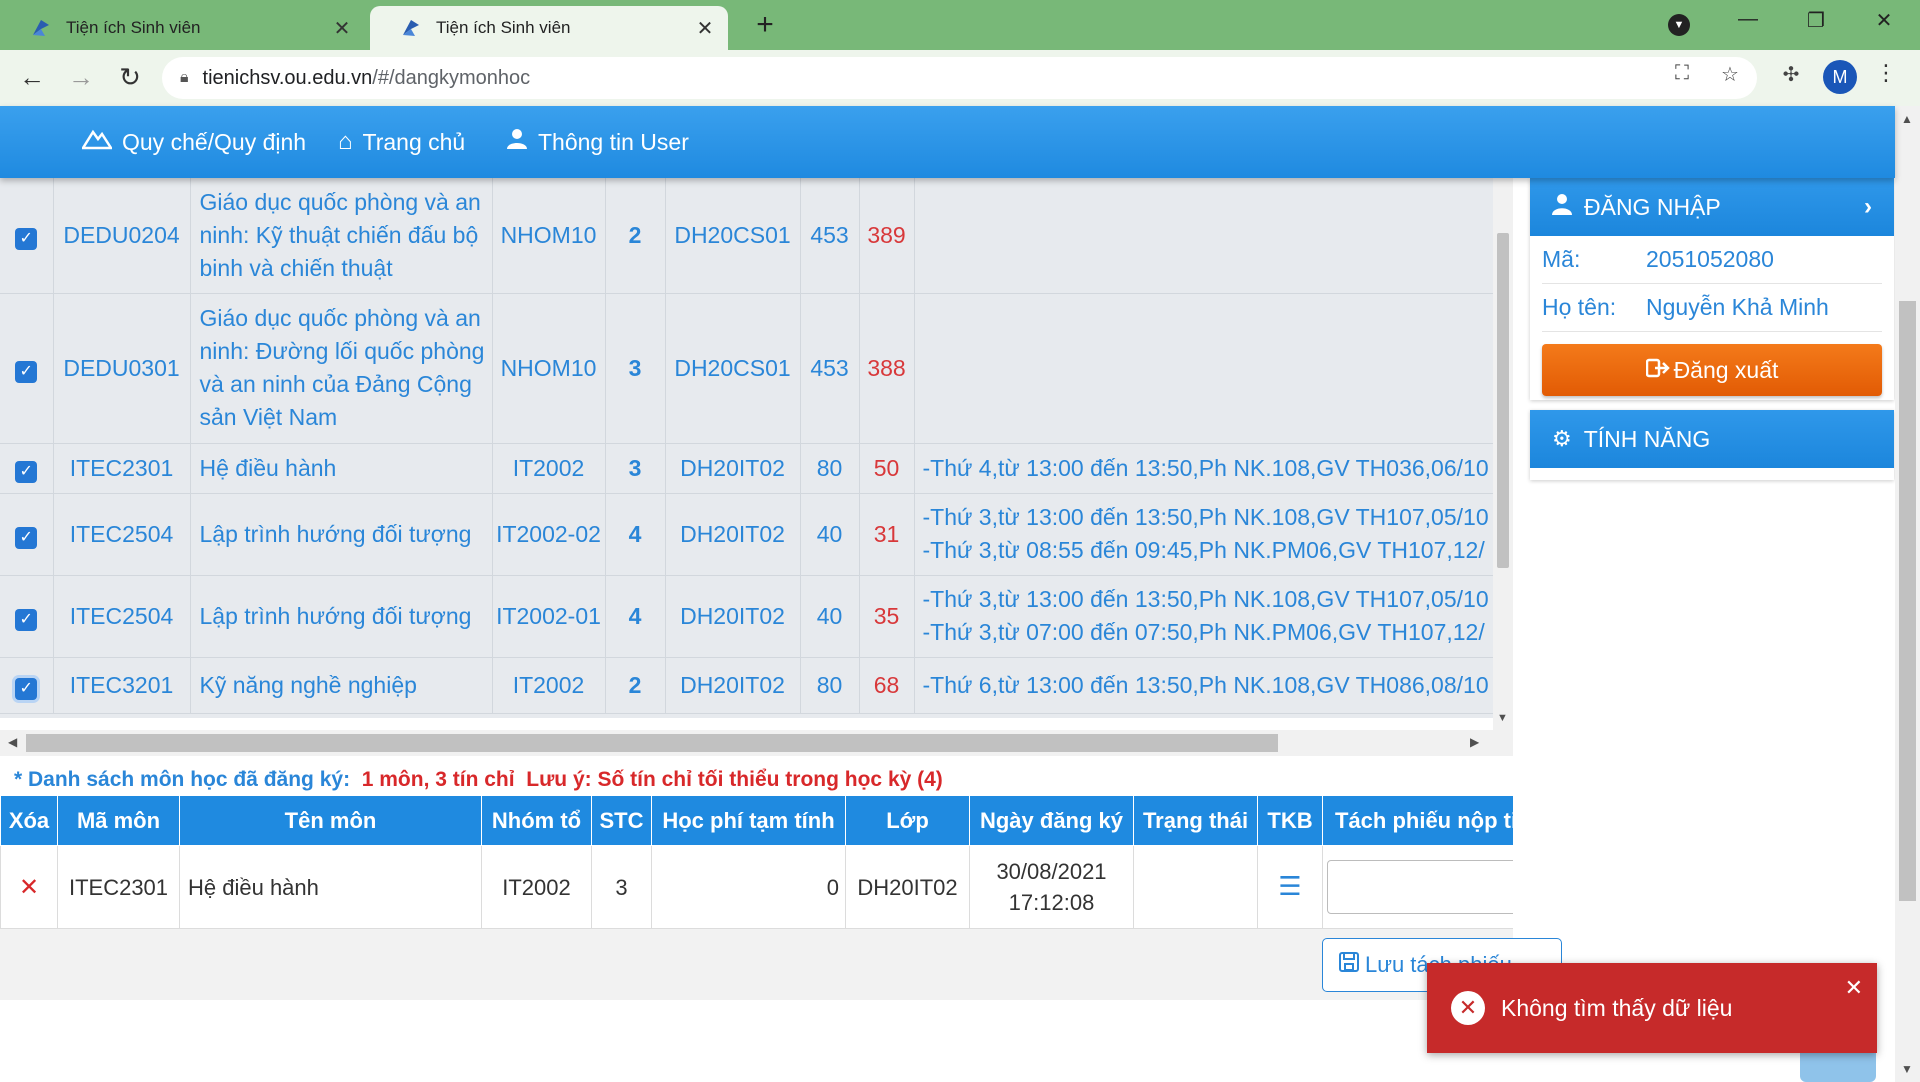 This screenshot has height=1082, width=1920. What do you see at coordinates (1854, 988) in the screenshot?
I see `toast-close-icon: ✕` at bounding box center [1854, 988].